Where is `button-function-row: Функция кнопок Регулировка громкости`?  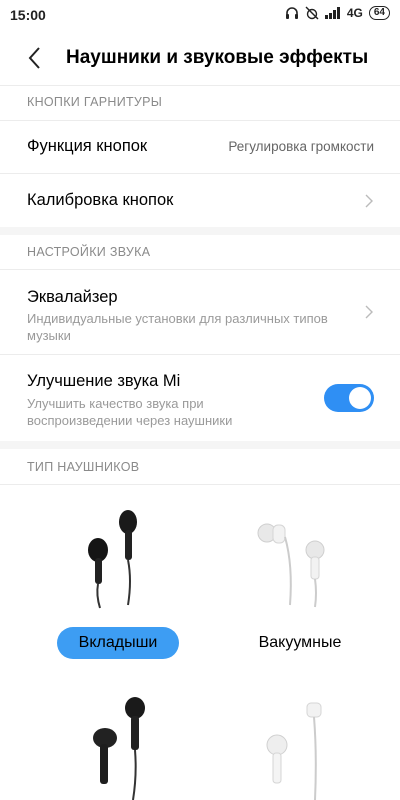 button-function-row: Функция кнопок Регулировка громкости is located at coordinates (200, 147).